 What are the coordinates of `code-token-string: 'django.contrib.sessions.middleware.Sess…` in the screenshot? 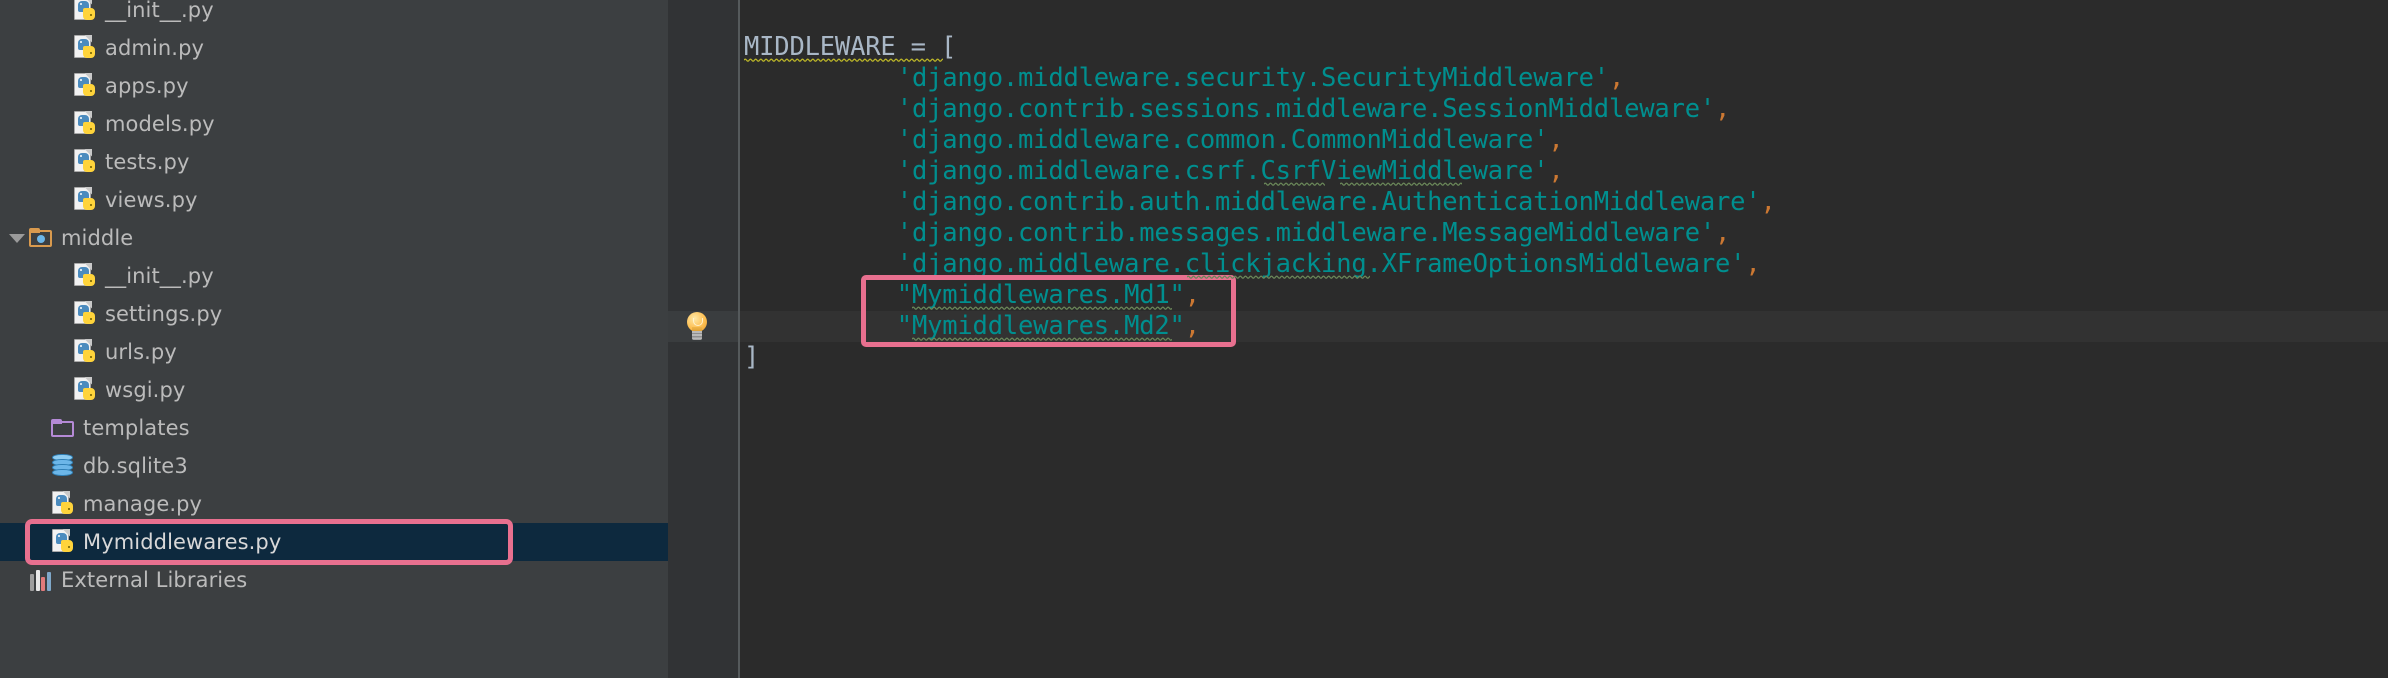 It's located at (1306, 109).